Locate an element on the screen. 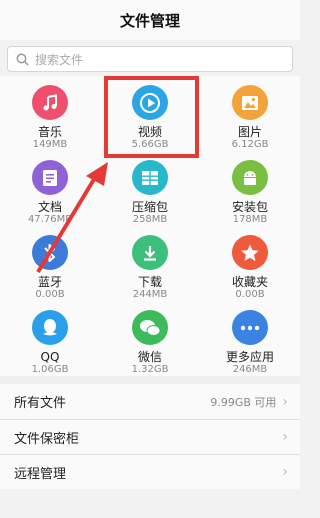  all-files-label: 所有文件 is located at coordinates (40, 403).